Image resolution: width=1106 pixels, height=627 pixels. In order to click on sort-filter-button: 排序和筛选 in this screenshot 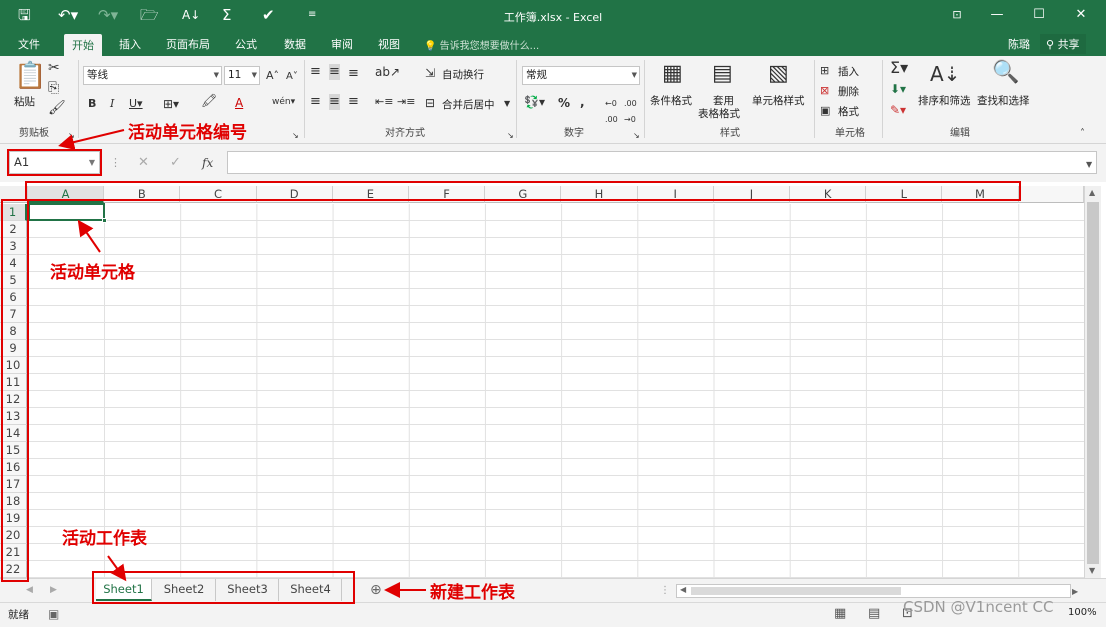, I will do `click(944, 100)`.